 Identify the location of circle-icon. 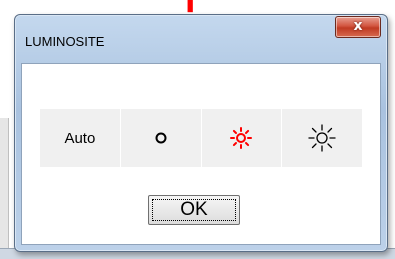
(161, 138).